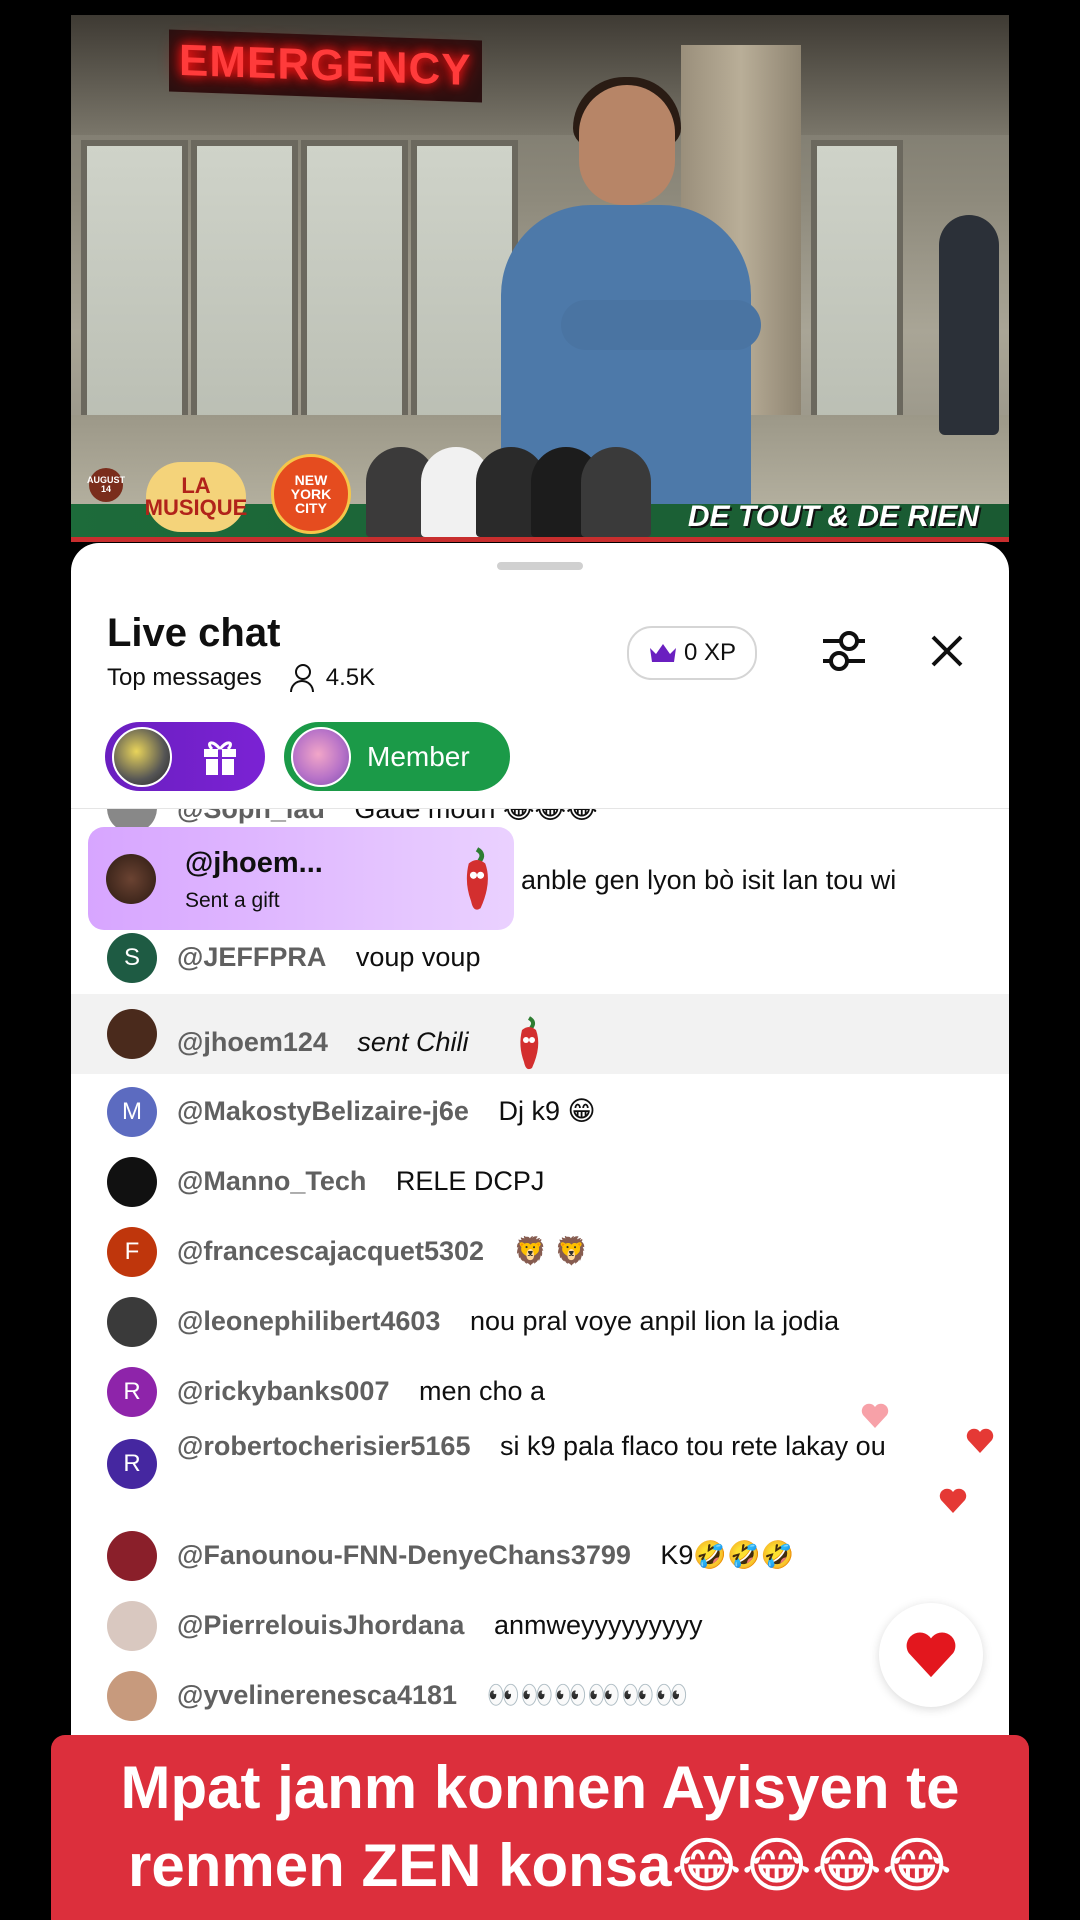 The image size is (1080, 1920). What do you see at coordinates (540, 1034) in the screenshot?
I see `gift-message-row: @jhoem124 sent Chili` at bounding box center [540, 1034].